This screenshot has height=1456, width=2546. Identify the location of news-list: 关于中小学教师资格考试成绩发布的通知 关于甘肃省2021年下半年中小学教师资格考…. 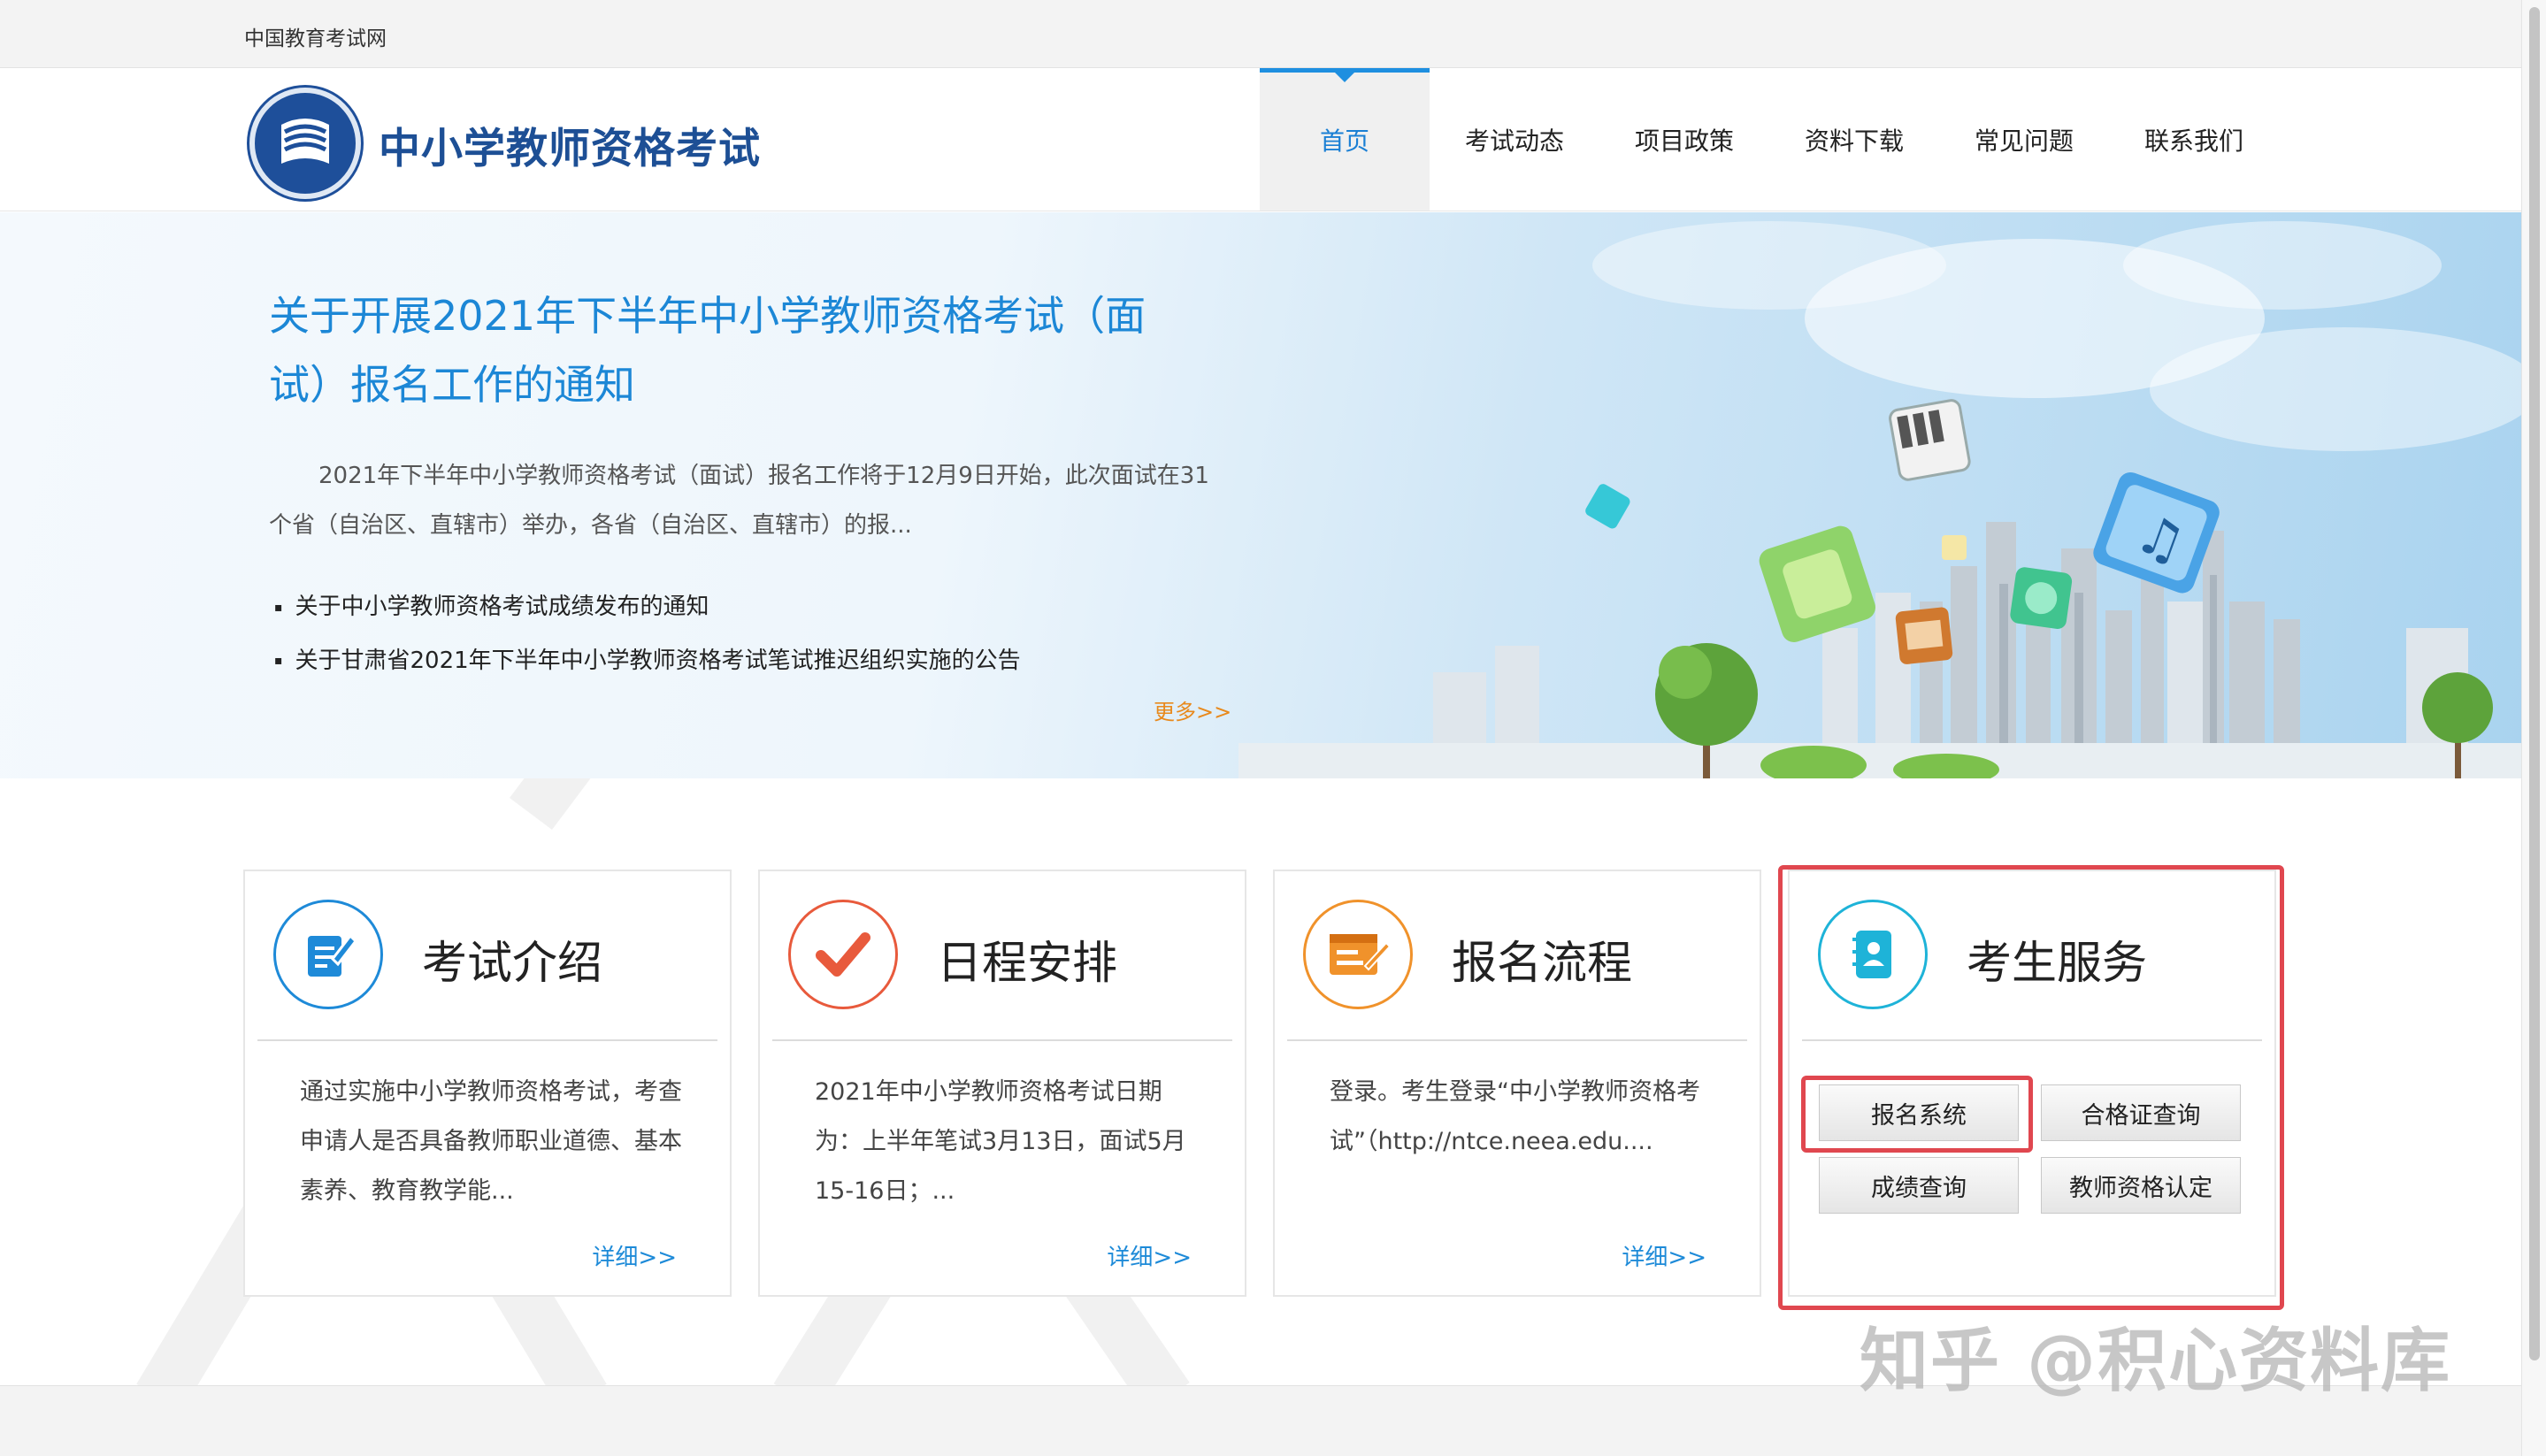
(647, 633).